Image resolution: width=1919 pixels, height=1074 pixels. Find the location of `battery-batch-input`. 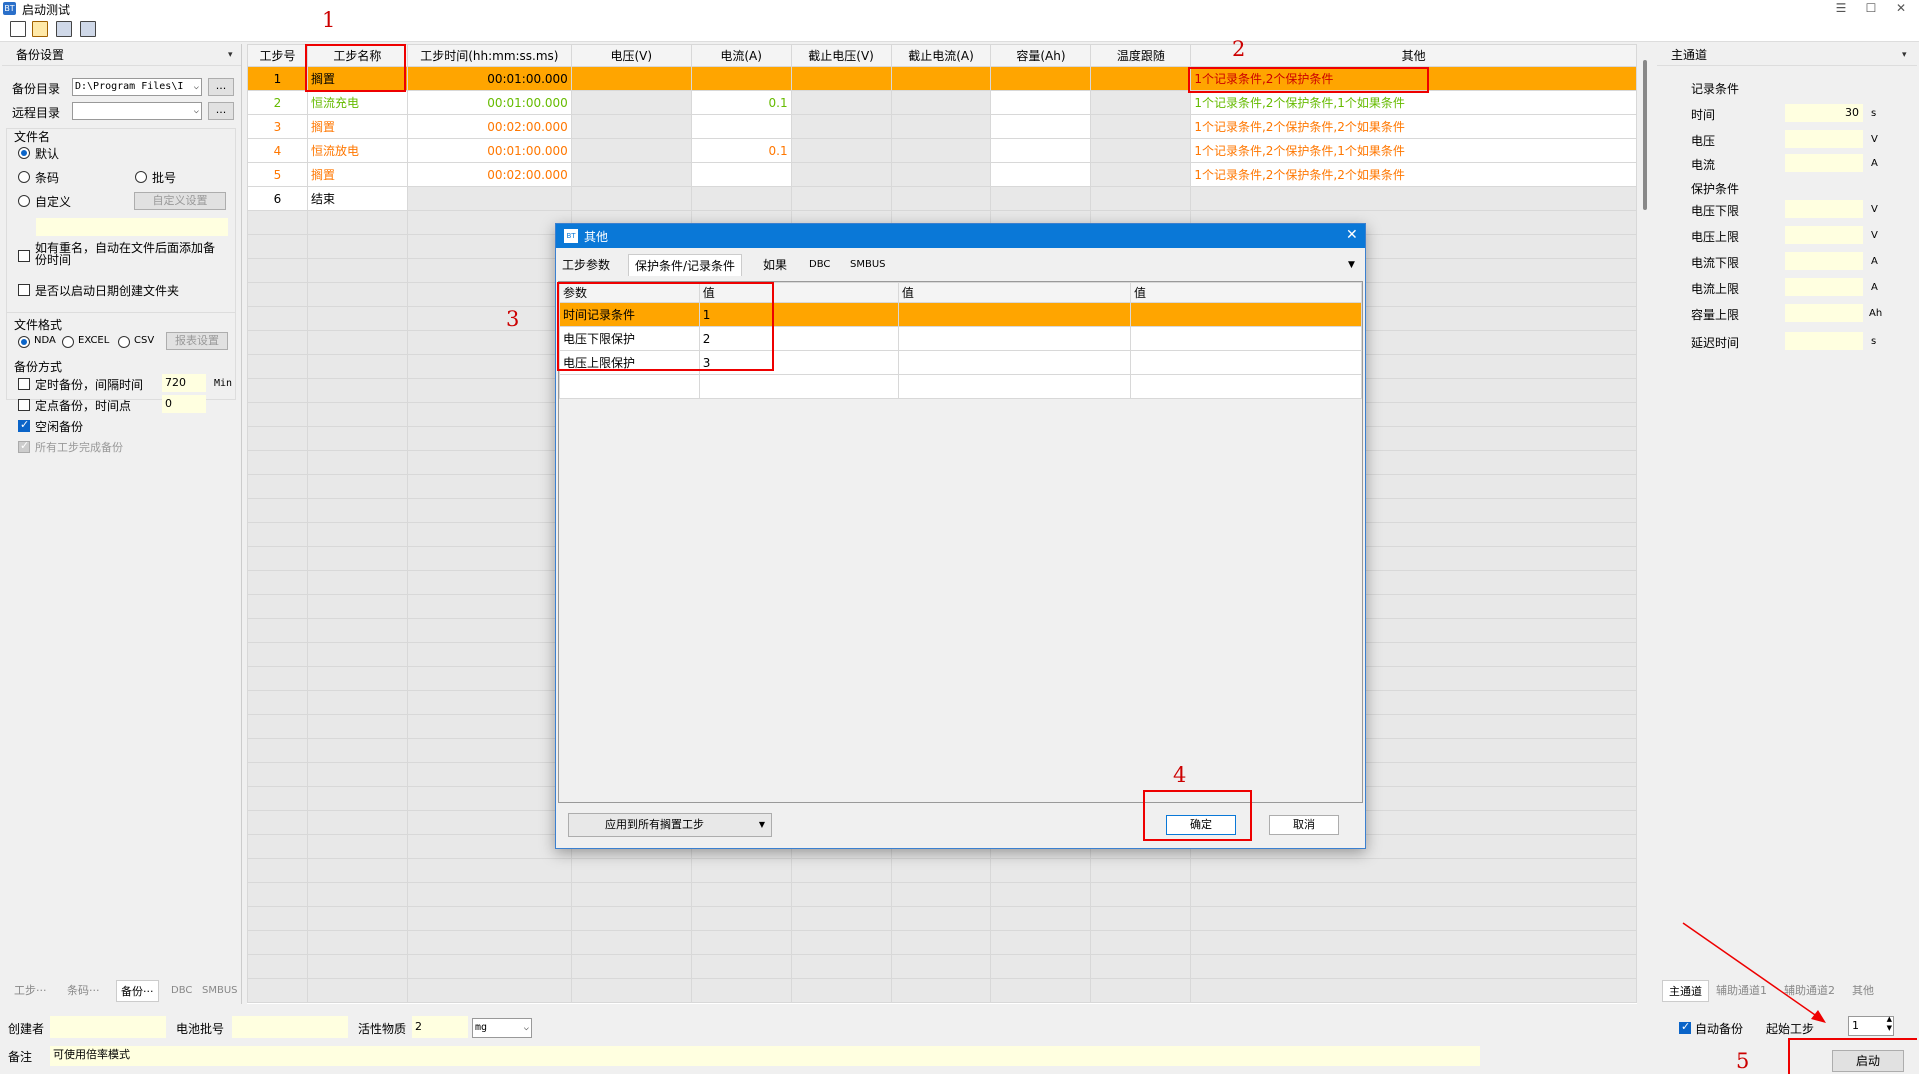

battery-batch-input is located at coordinates (290, 1027).